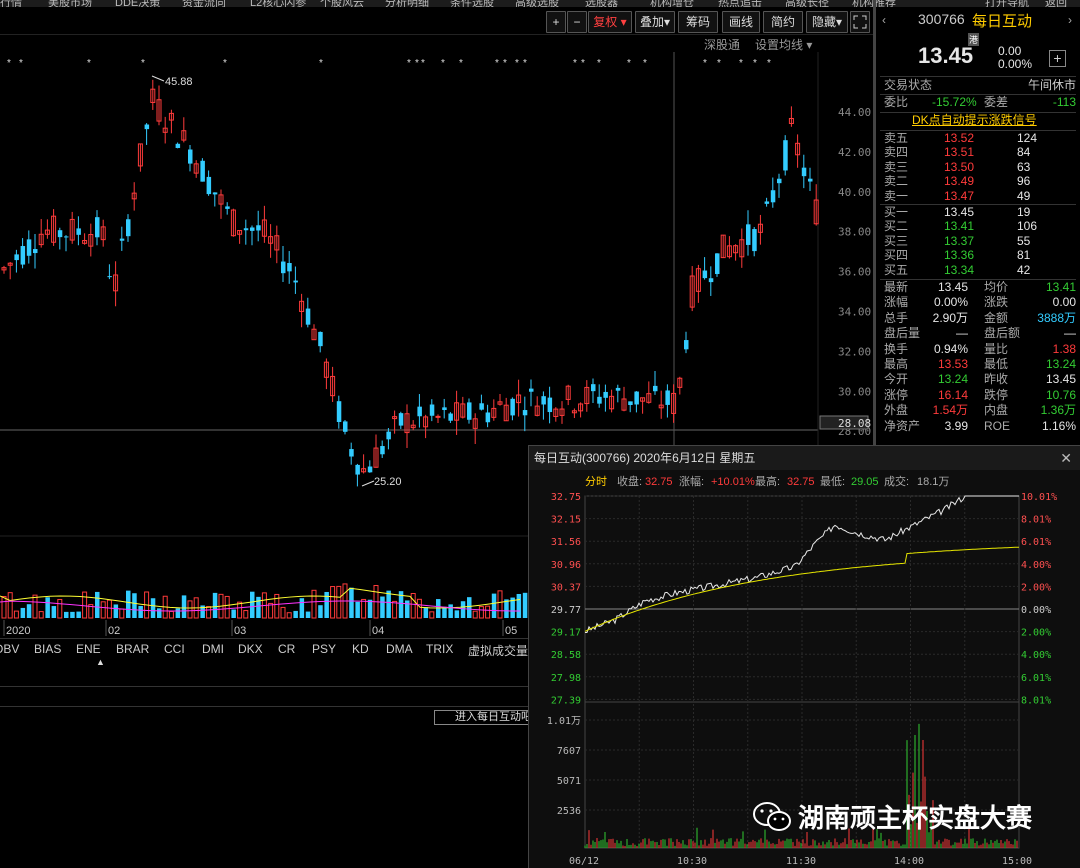 The image size is (1080, 868). I want to click on low-marker-line, so click(368, 483).